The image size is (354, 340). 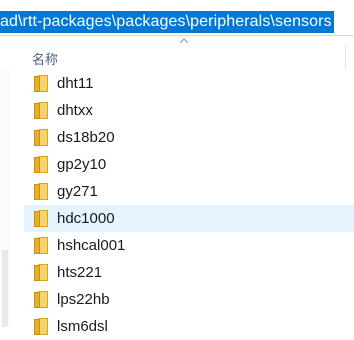 What do you see at coordinates (189, 191) in the screenshot?
I see `file-row: gy271` at bounding box center [189, 191].